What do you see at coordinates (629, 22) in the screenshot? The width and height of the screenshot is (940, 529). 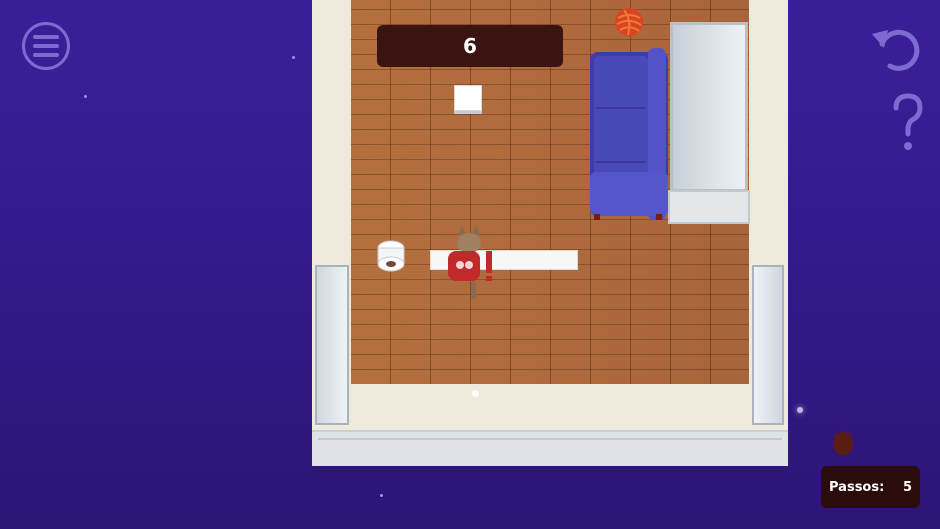 I see `yarn-ball-icon` at bounding box center [629, 22].